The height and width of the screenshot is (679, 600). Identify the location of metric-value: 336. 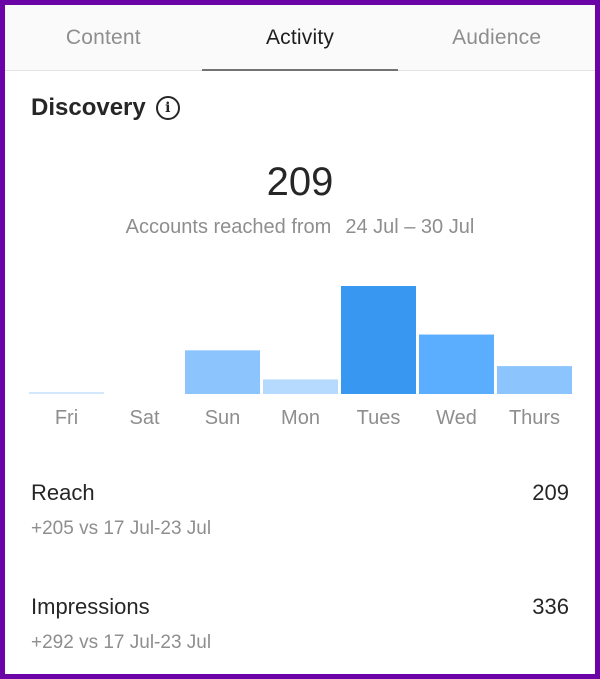
(550, 606).